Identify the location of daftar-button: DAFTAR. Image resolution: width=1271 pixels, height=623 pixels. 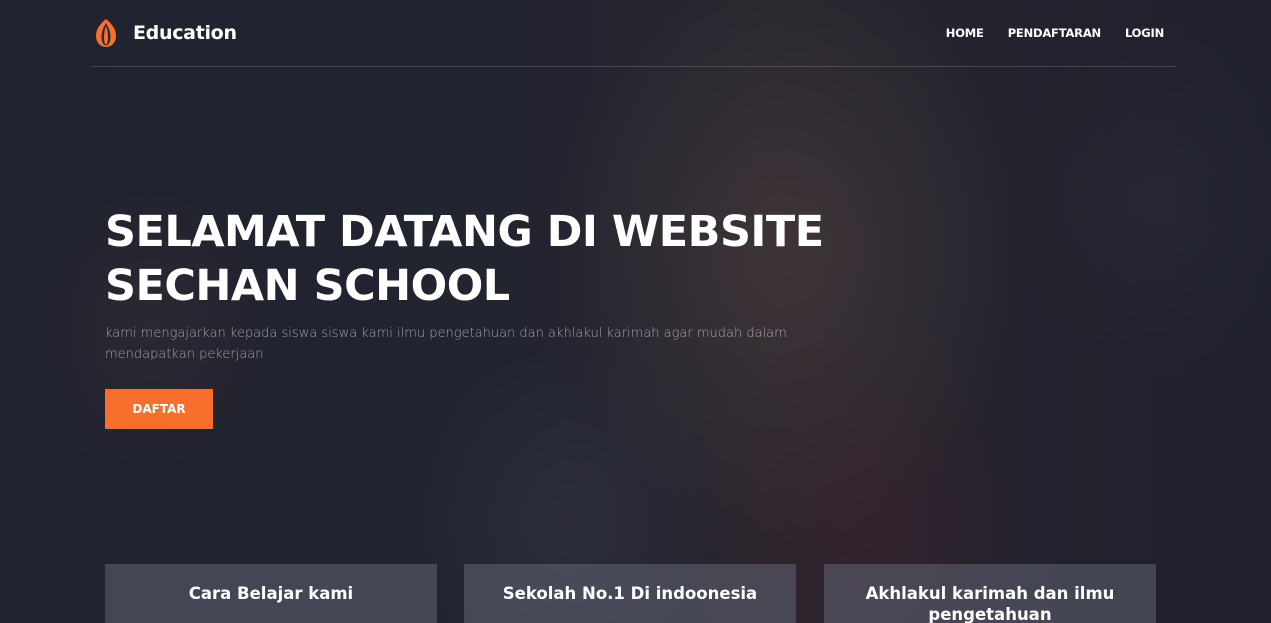
(159, 409).